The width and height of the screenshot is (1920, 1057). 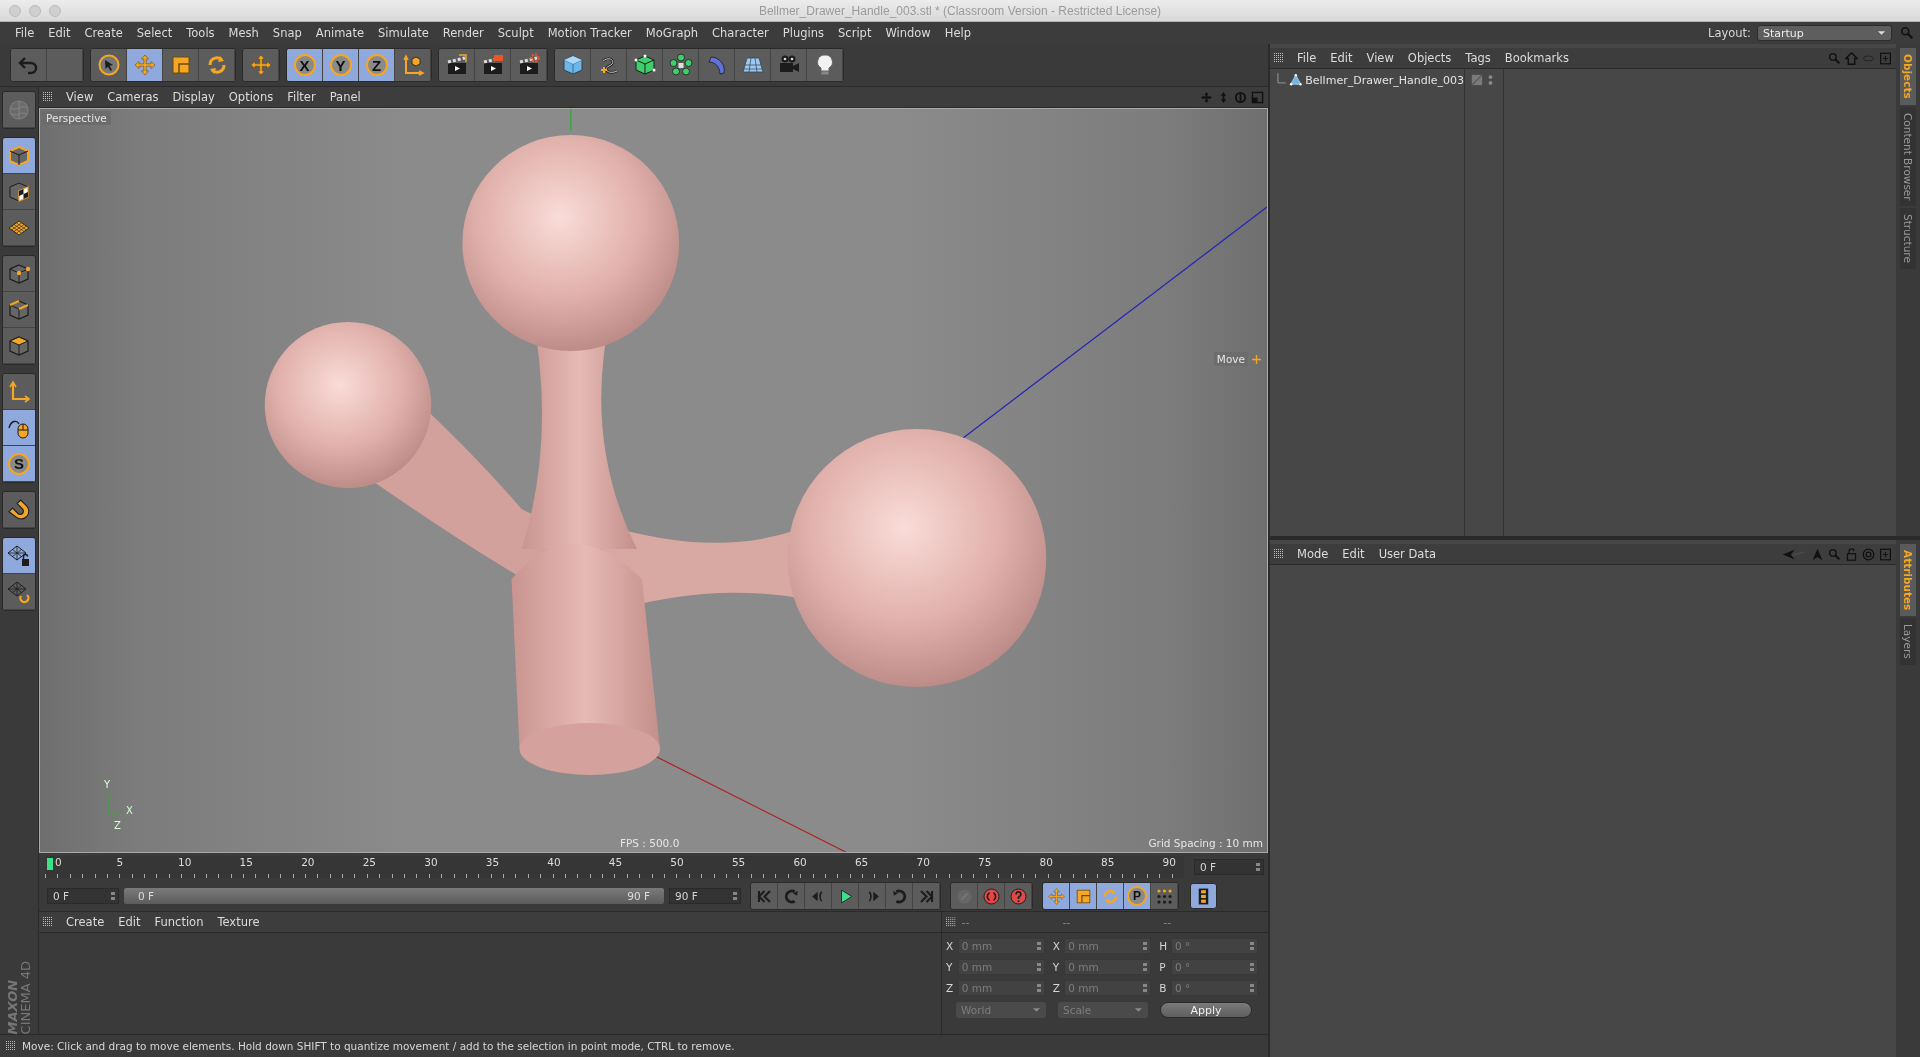 I want to click on tool-button: Z, so click(x=377, y=65).